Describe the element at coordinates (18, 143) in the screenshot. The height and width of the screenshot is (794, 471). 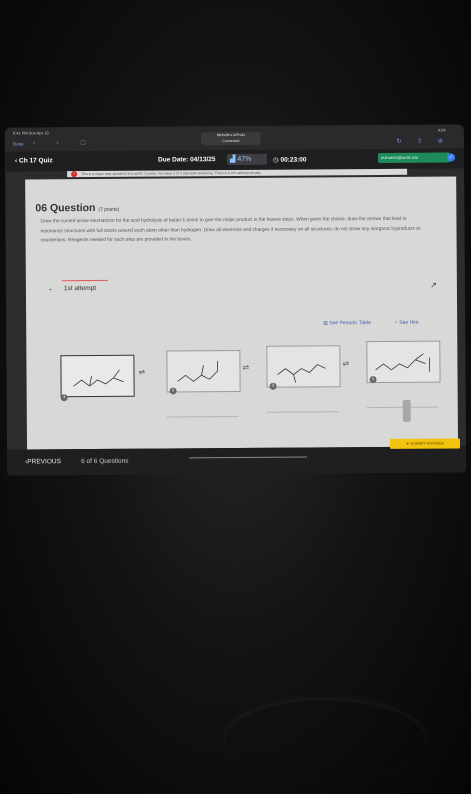
I see `done-button: Done` at that location.